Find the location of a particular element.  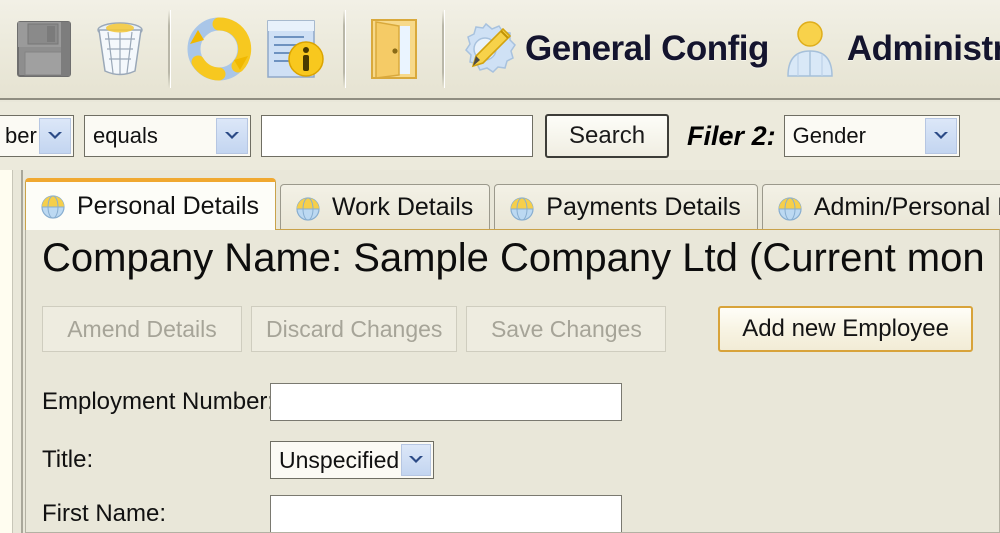

title-value: Unspecified is located at coordinates (339, 459).